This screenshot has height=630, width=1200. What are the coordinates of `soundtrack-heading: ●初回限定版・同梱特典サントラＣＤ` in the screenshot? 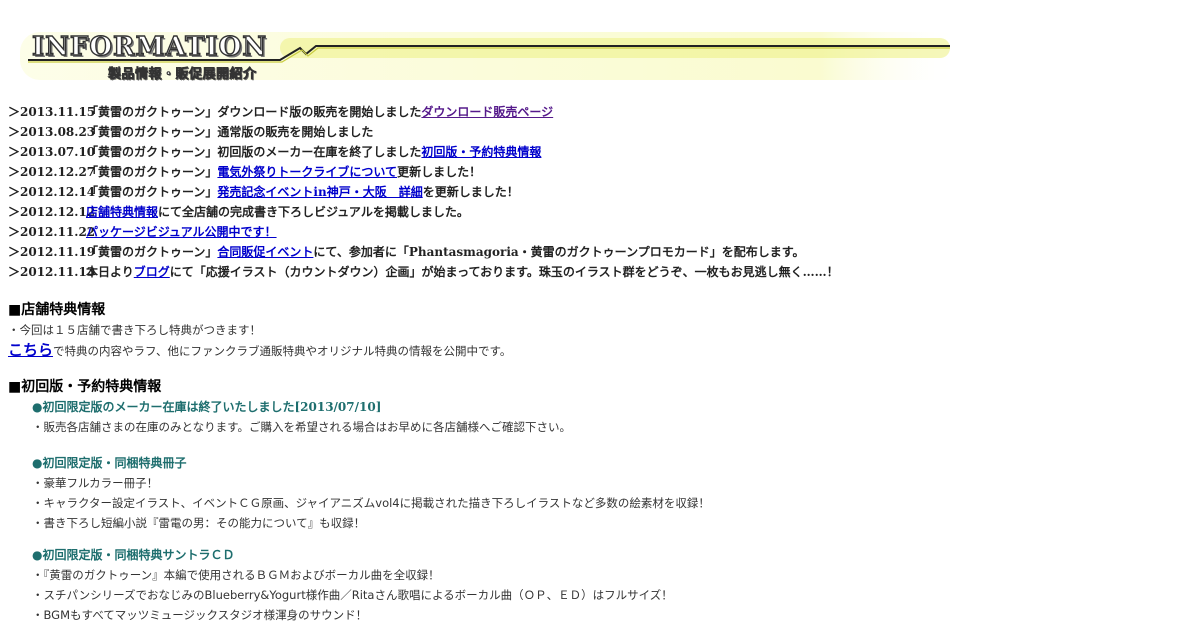 It's located at (133, 555).